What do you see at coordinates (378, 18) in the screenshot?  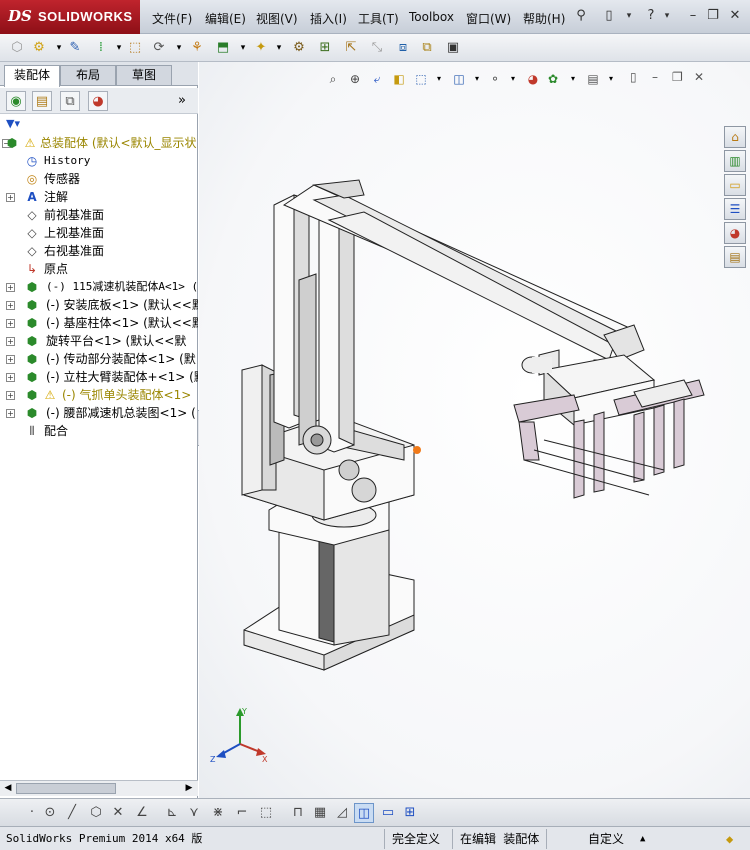 I see `menu-tools: 工具(T)` at bounding box center [378, 18].